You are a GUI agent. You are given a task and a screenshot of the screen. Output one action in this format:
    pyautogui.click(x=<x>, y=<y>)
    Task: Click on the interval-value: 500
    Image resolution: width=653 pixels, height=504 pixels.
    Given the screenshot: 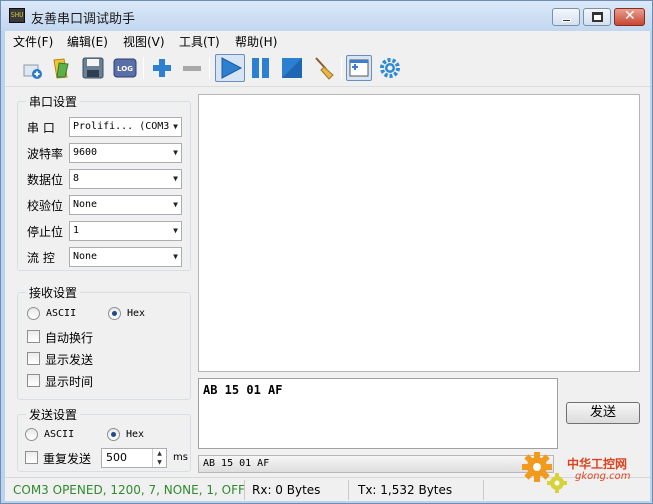 What is the action you would take?
    pyautogui.click(x=116, y=457)
    